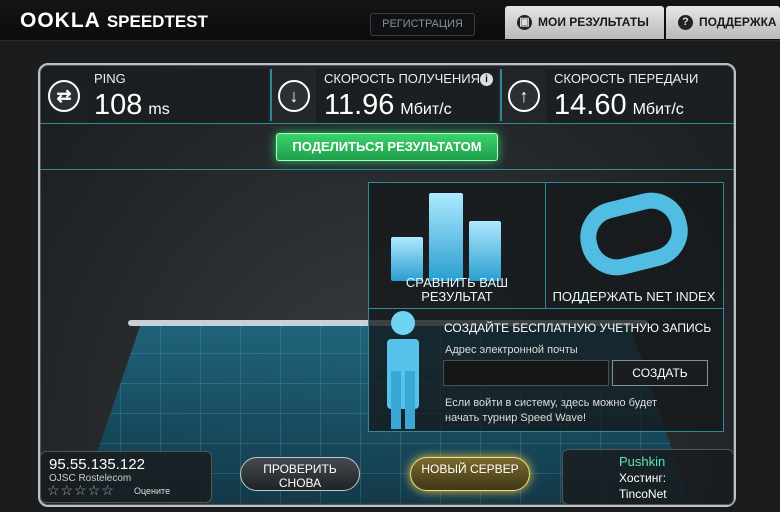 Image resolution: width=780 pixels, height=512 pixels. Describe the element at coordinates (457, 289) in the screenshot. I see `compare-label: СРАВНИТЬ ВАШ РЕЗУЛЬТАТ` at that location.